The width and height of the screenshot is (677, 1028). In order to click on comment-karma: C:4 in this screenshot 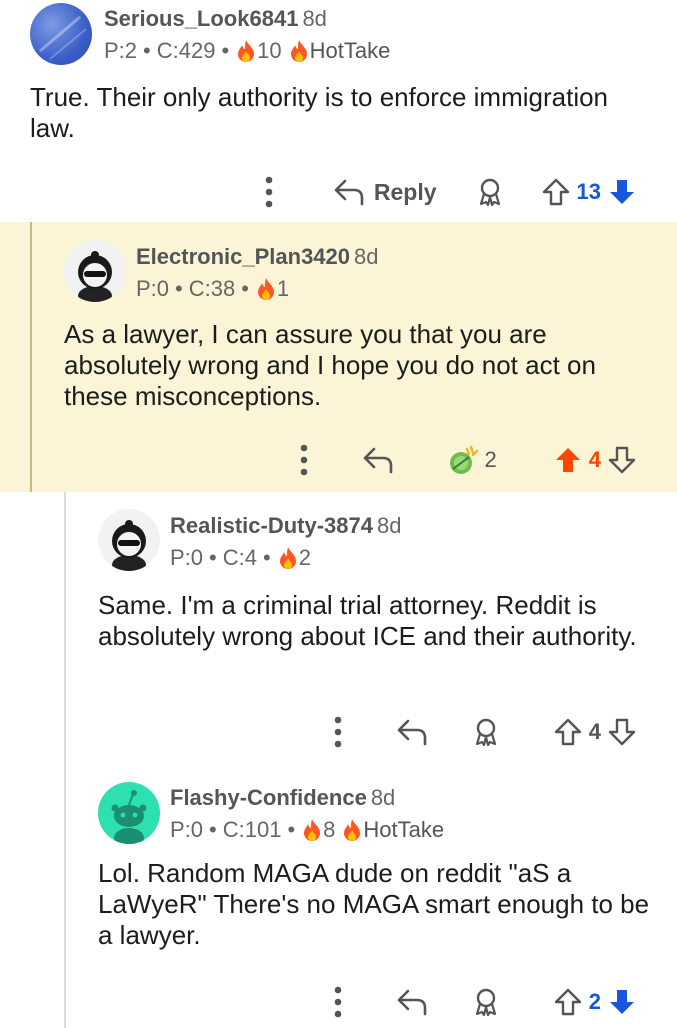, I will do `click(239, 557)`.